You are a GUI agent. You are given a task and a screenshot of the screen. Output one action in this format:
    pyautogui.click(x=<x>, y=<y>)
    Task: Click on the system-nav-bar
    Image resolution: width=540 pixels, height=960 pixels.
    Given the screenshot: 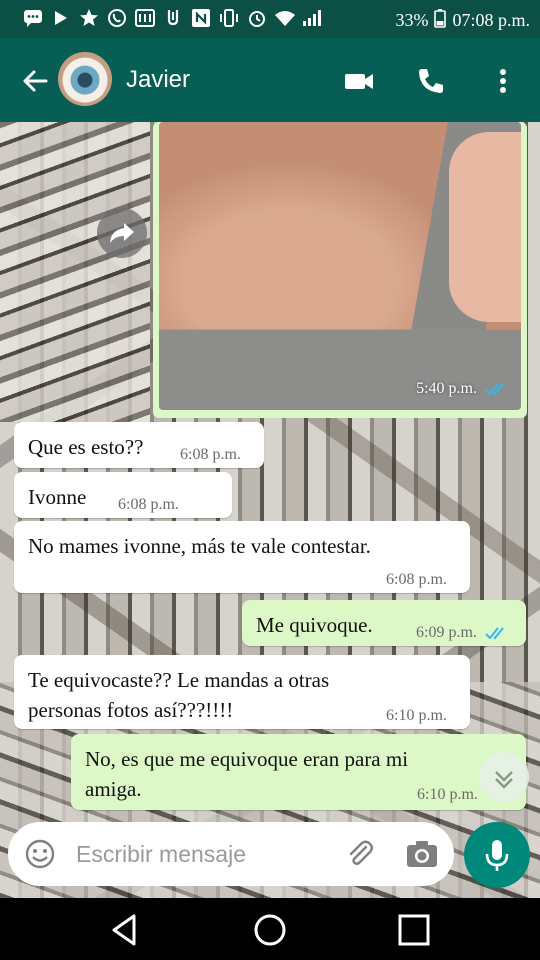 What is the action you would take?
    pyautogui.click(x=270, y=929)
    